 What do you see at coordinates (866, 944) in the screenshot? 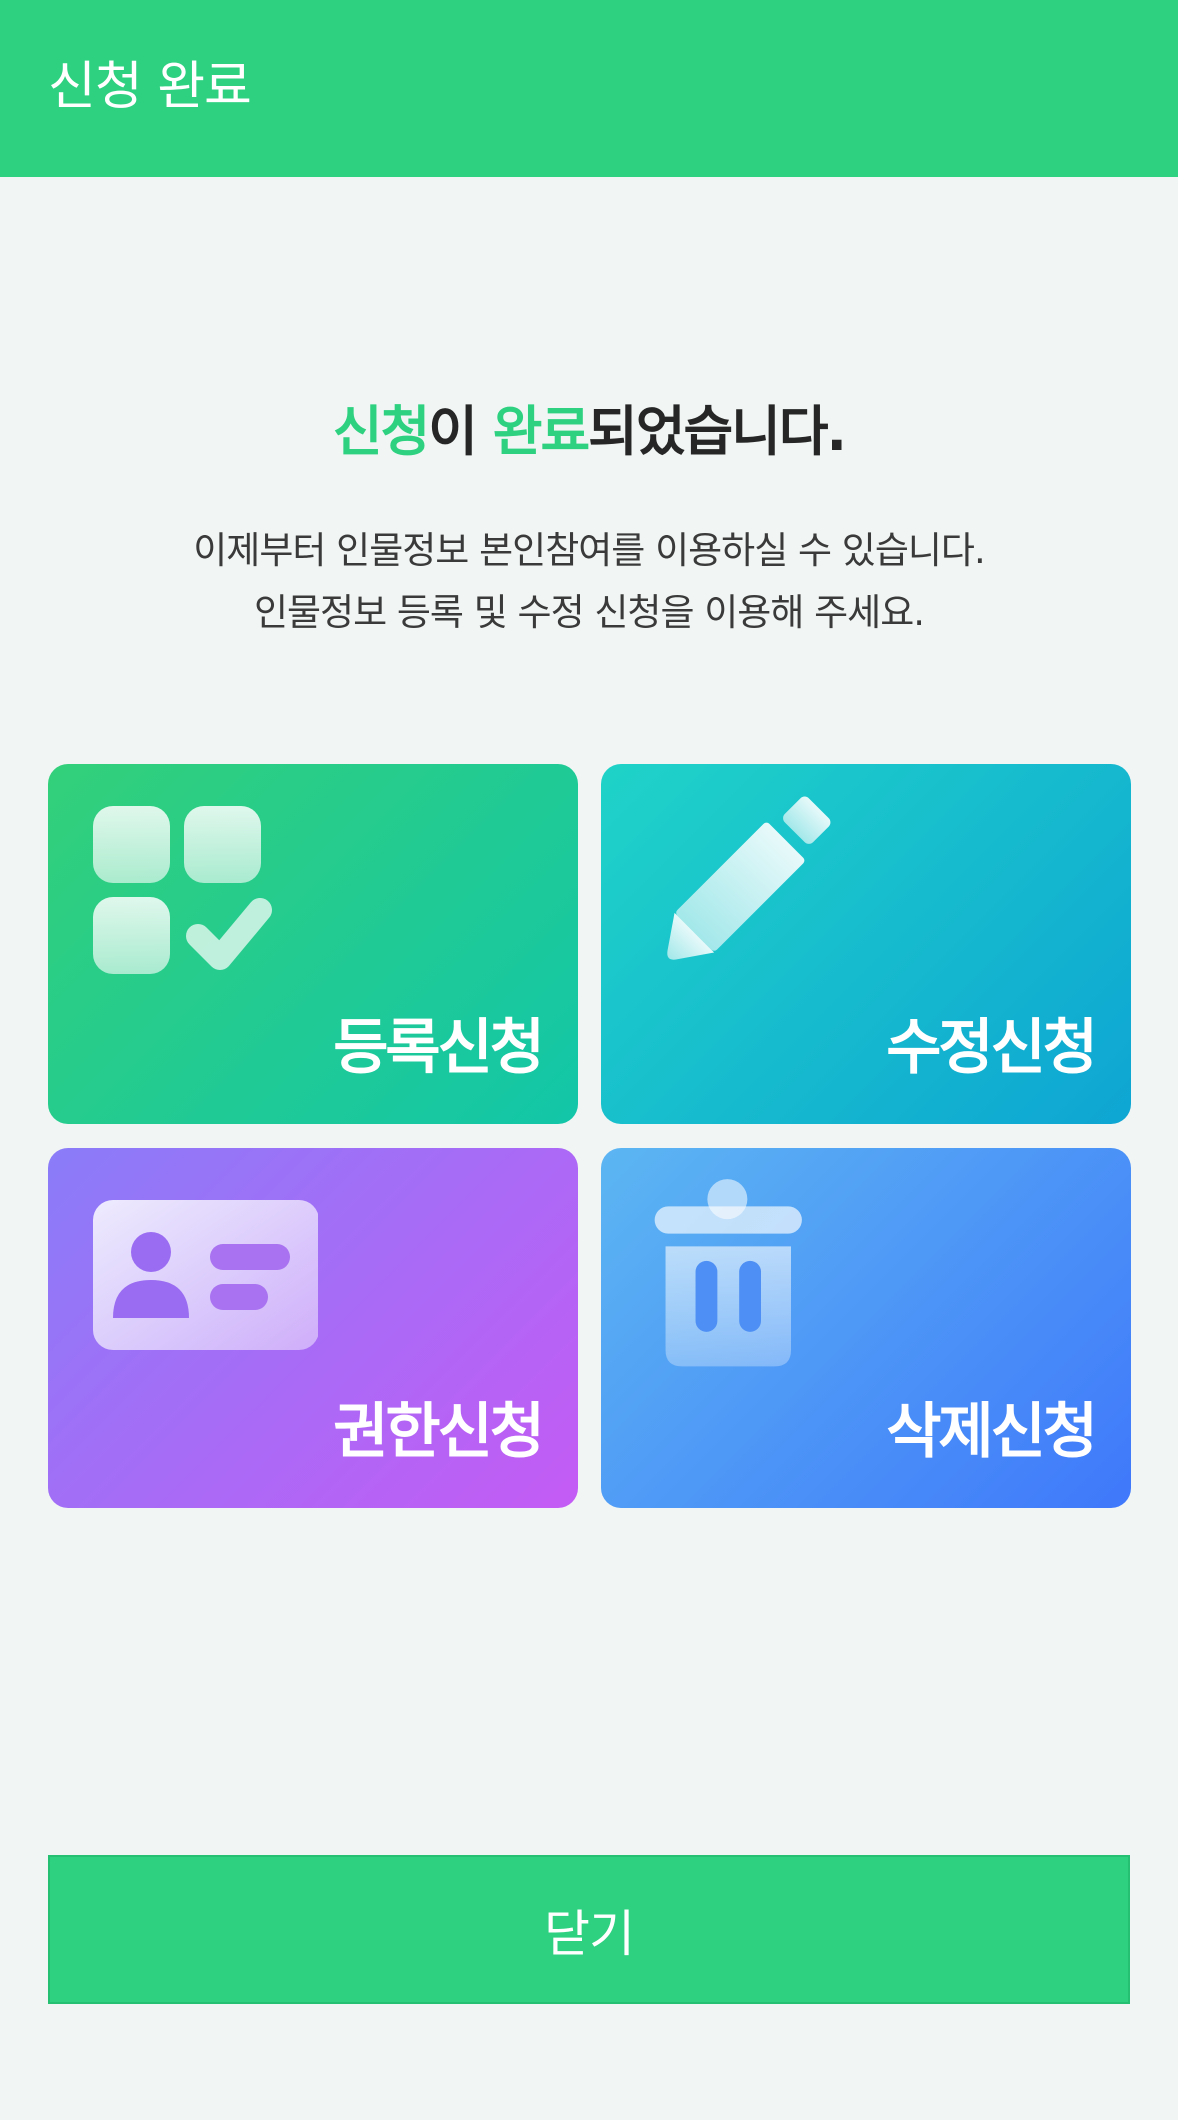
I see `edit-request-tile: 수정신청` at bounding box center [866, 944].